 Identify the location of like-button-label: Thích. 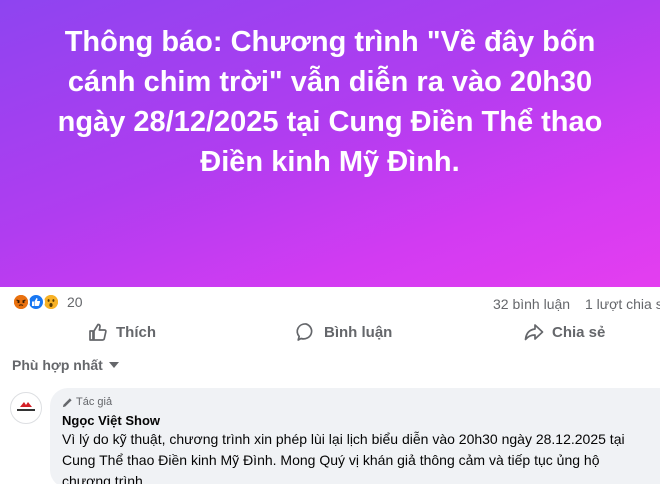
(136, 332).